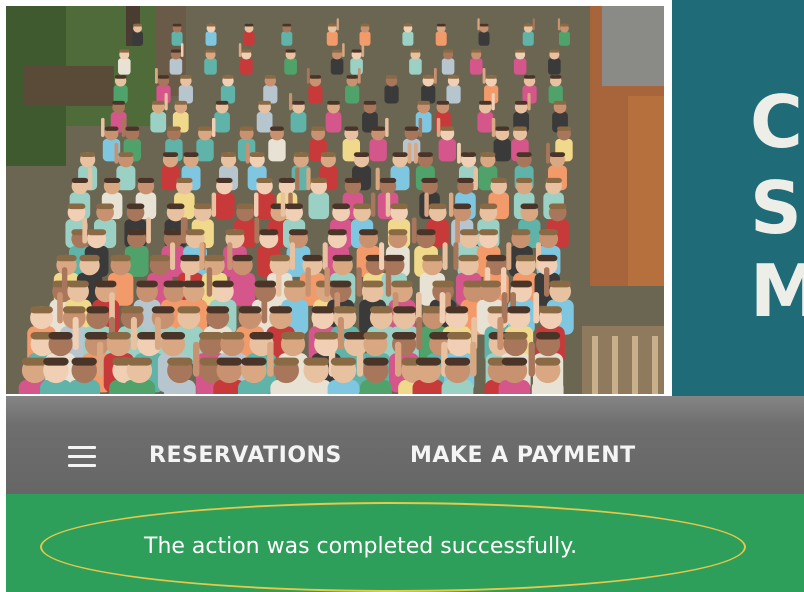 The width and height of the screenshot is (804, 592). What do you see at coordinates (777, 291) in the screenshot?
I see `logo-letter: M` at bounding box center [777, 291].